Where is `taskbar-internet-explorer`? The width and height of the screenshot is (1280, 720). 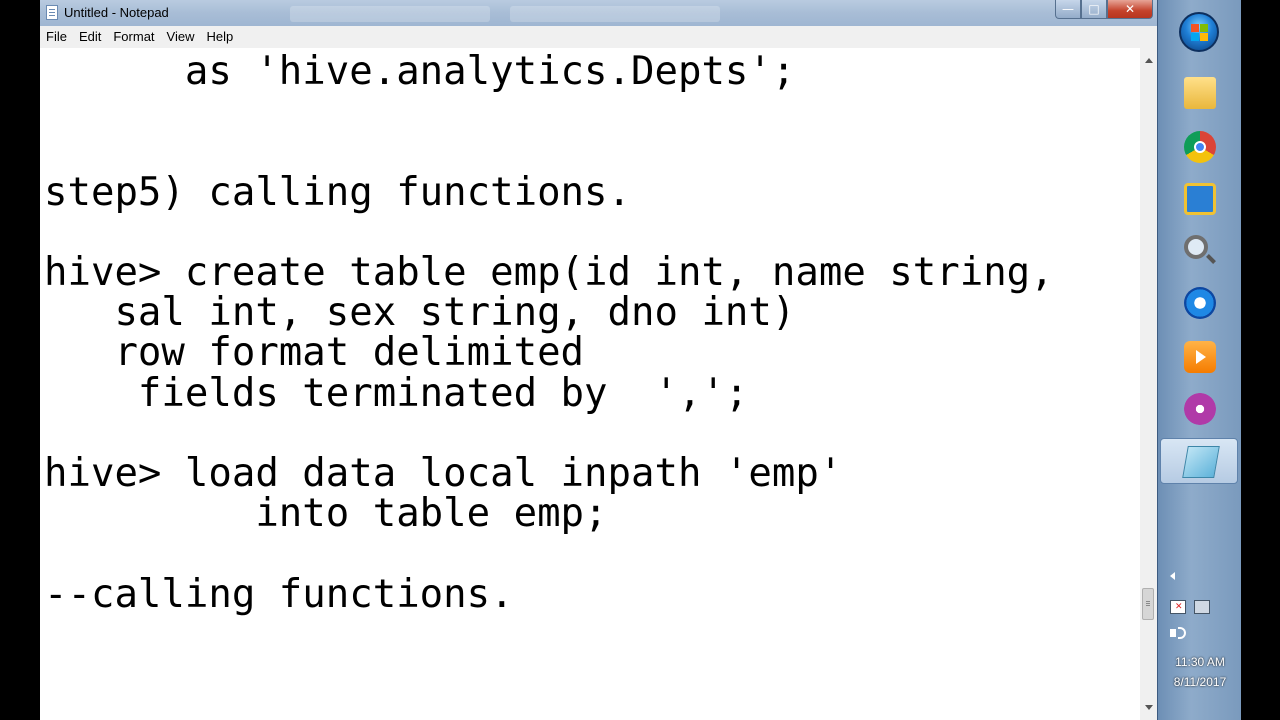
taskbar-internet-explorer is located at coordinates (1199, 303).